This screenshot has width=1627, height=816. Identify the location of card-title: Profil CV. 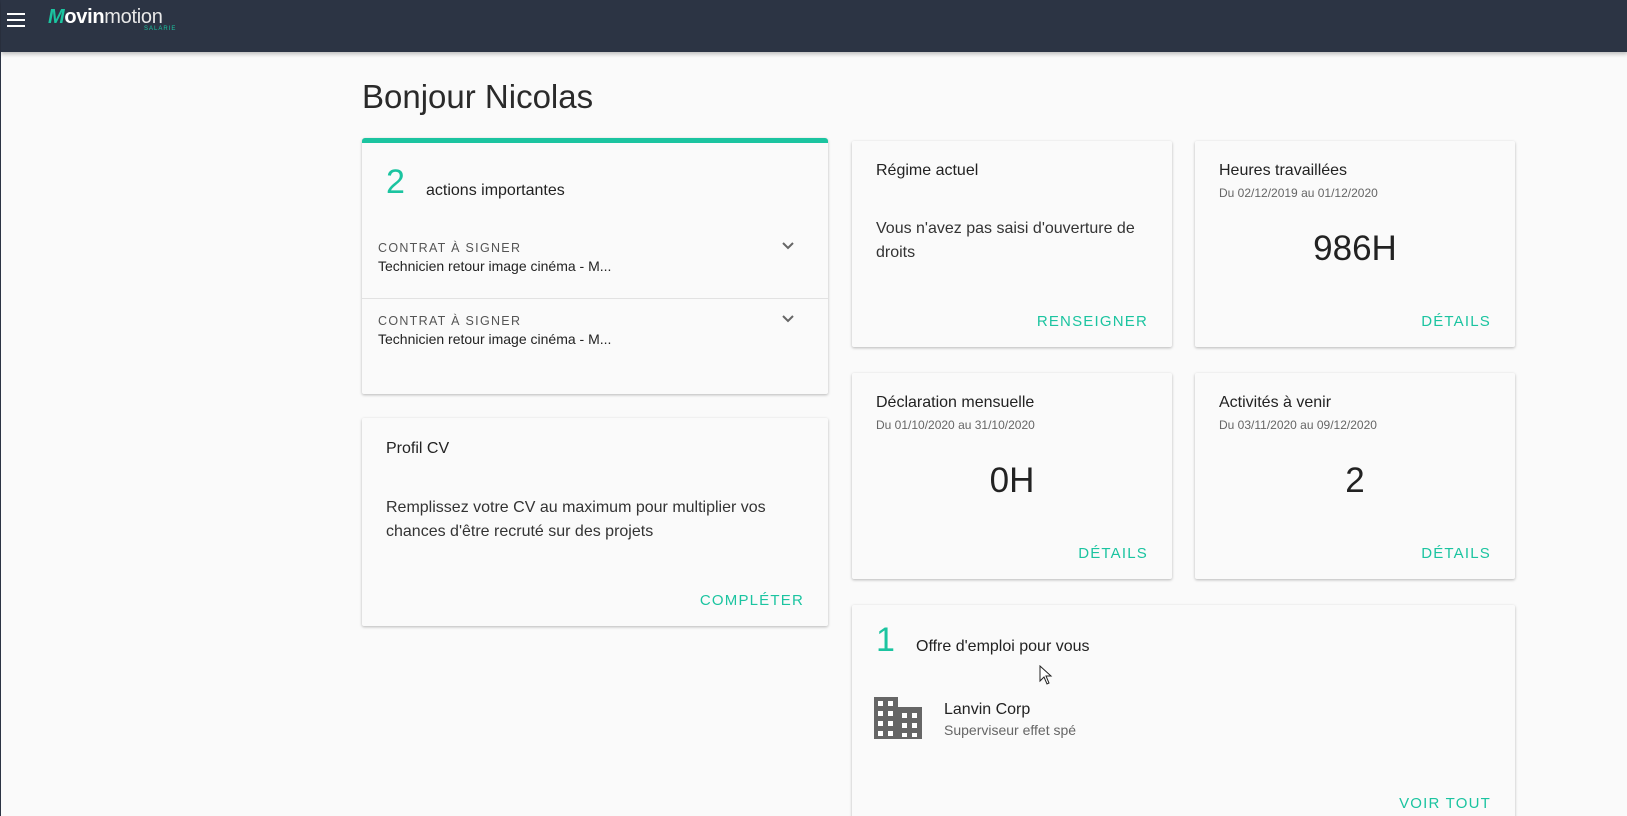
(418, 448).